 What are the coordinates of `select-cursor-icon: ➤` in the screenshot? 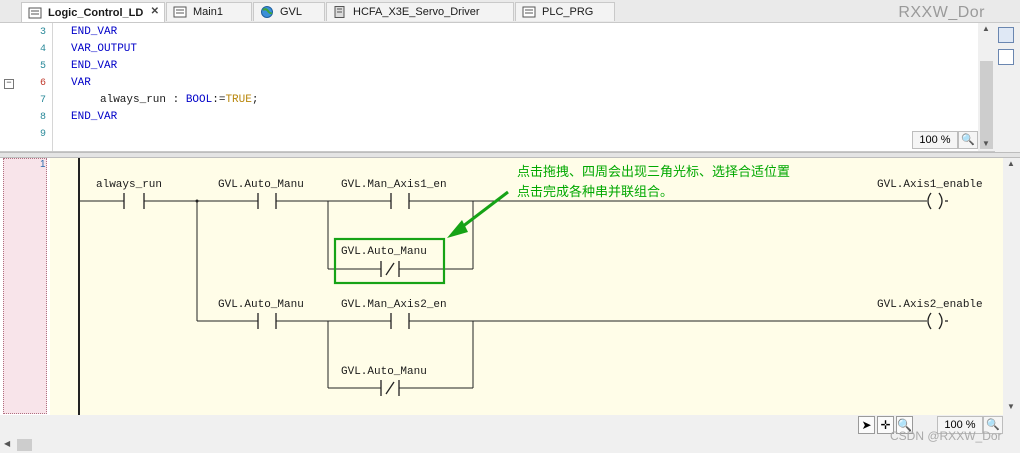 It's located at (866, 425).